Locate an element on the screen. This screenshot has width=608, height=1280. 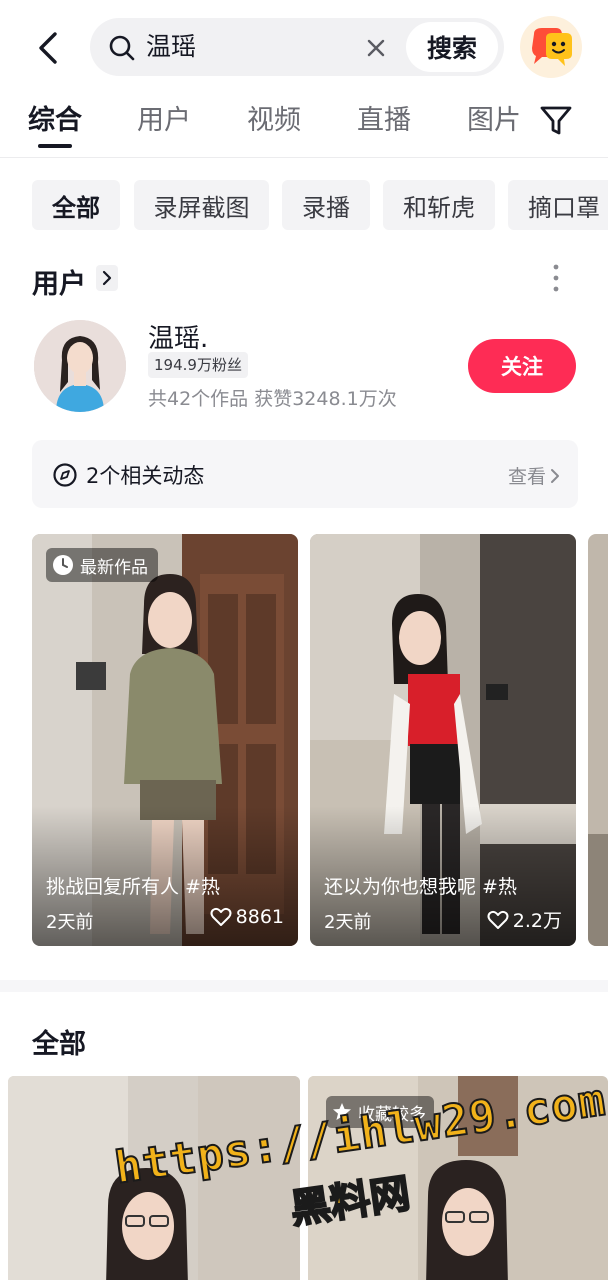
video-likes: 2.2万 is located at coordinates (524, 919).